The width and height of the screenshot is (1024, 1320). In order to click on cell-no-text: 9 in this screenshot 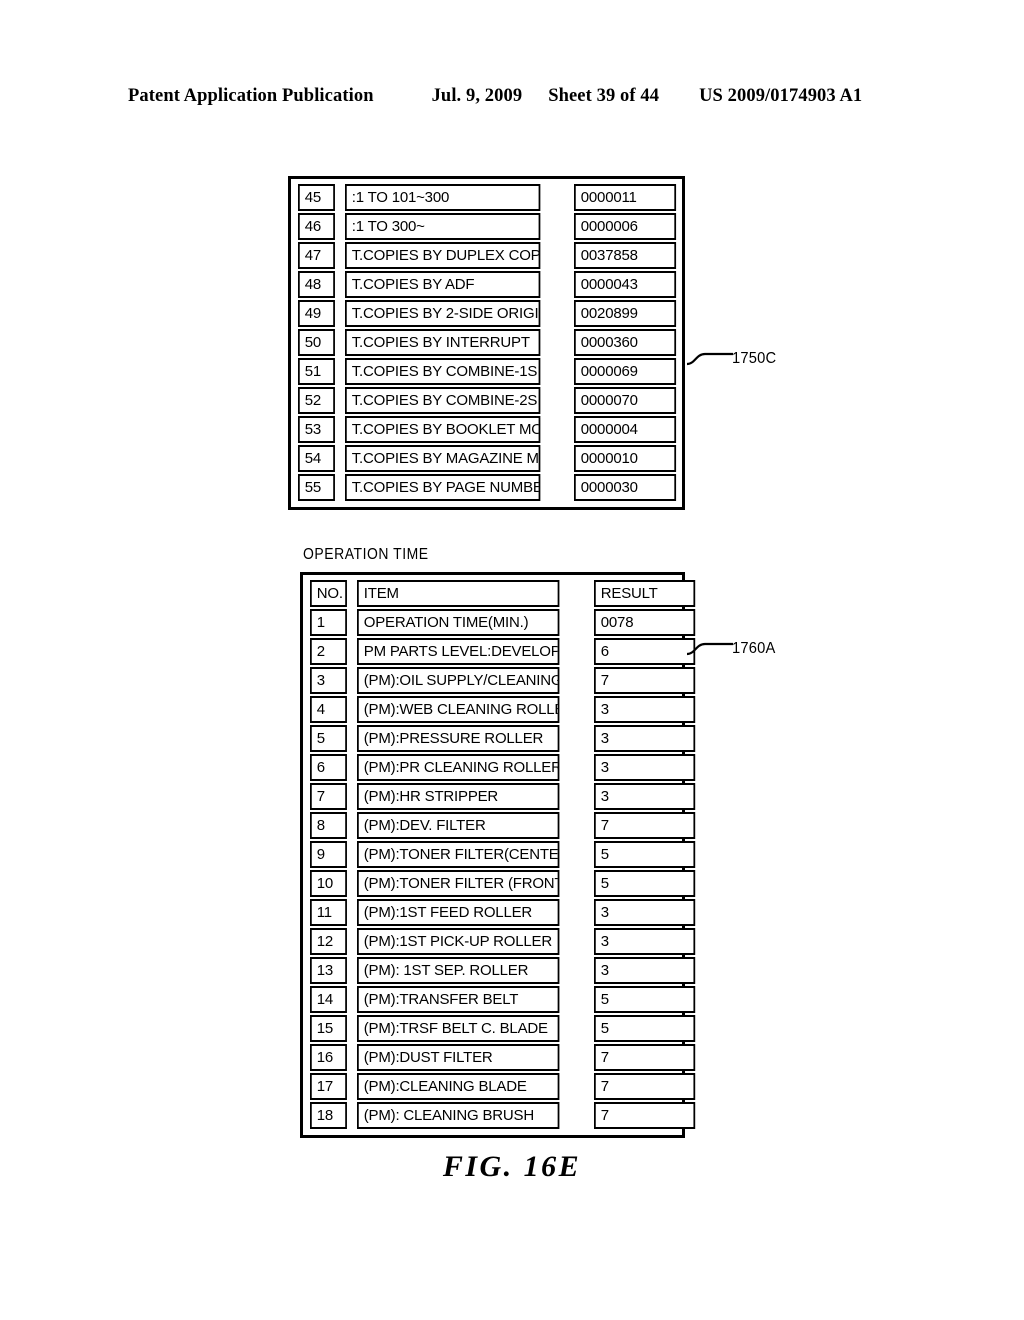, I will do `click(320, 854)`.